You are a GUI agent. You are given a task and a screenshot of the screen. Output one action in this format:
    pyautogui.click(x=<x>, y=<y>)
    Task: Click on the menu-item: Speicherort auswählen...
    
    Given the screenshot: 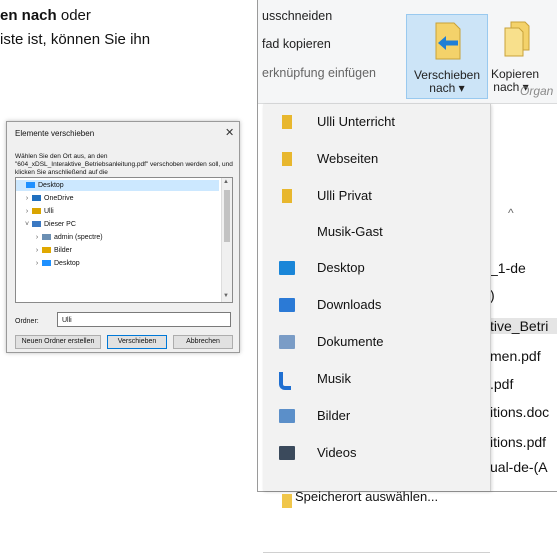 What is the action you would take?
    pyautogui.click(x=376, y=501)
    